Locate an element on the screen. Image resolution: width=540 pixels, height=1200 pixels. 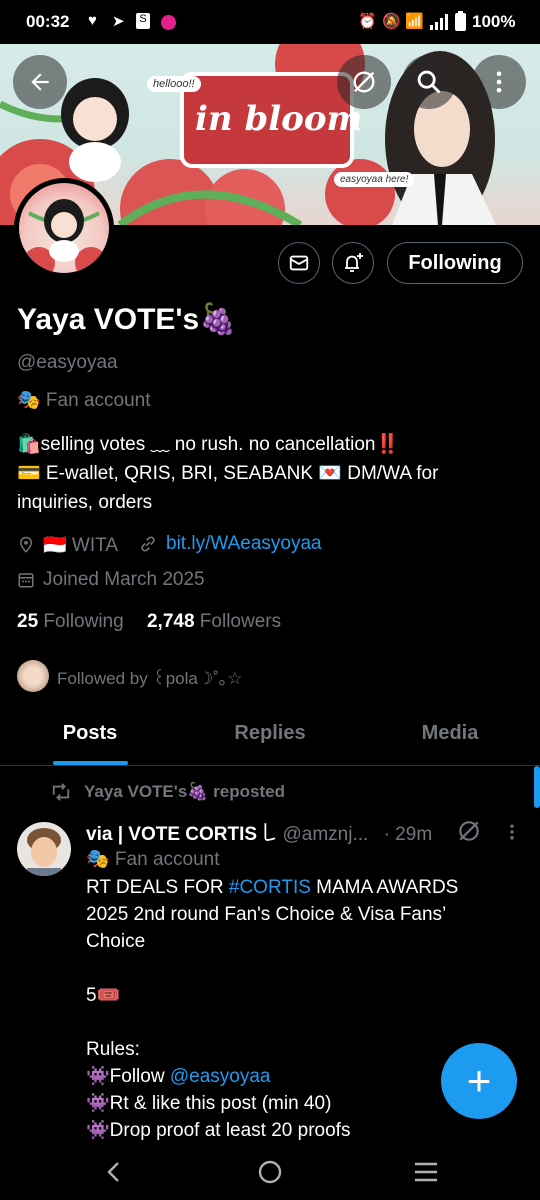
back-arrow-icon is located at coordinates (40, 82).